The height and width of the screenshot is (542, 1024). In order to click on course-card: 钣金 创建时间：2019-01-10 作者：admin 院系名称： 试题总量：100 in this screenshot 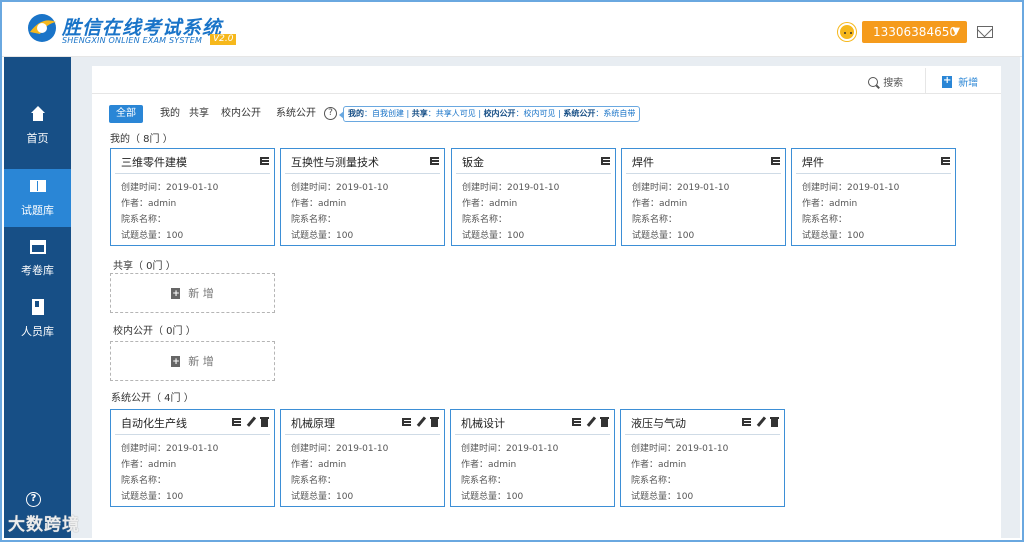, I will do `click(533, 197)`.